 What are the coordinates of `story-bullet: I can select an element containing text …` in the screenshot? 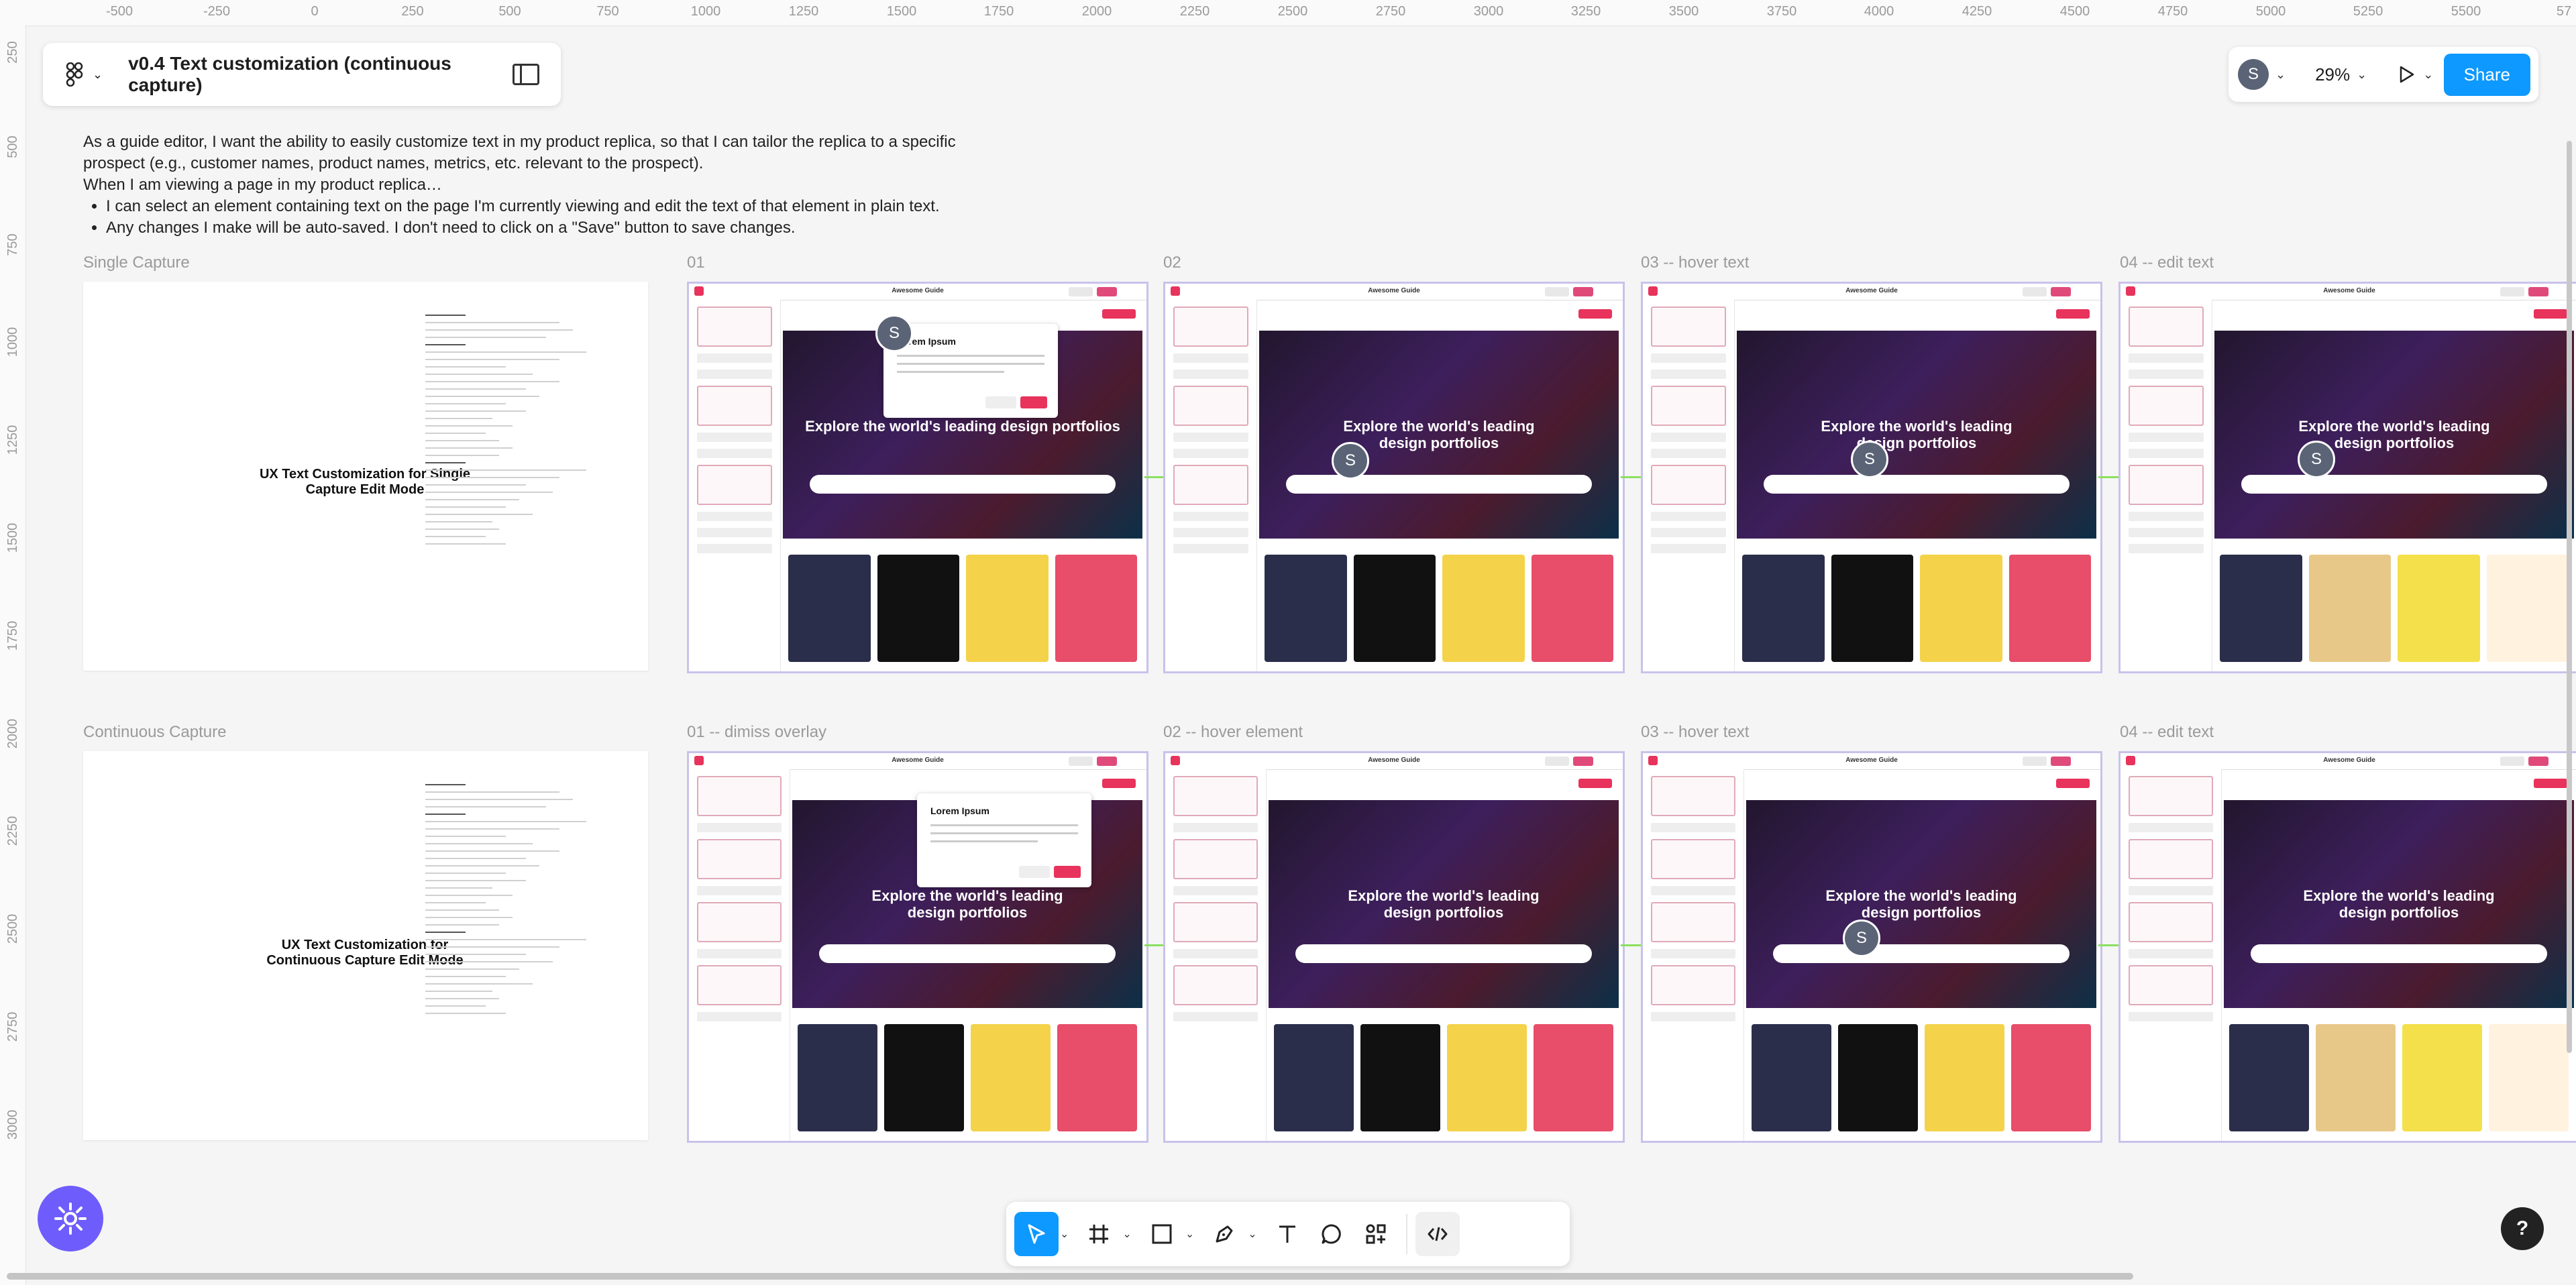 It's located at (584, 206).